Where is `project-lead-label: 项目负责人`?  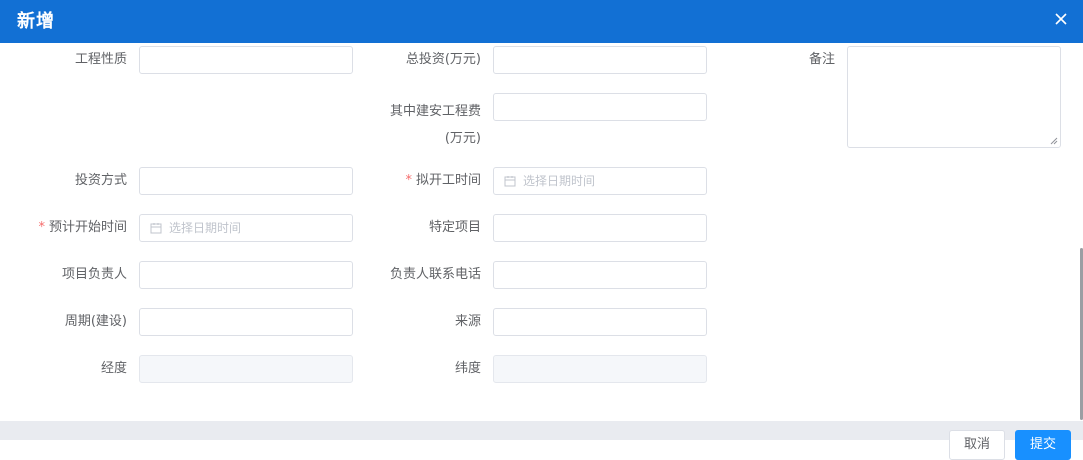 project-lead-label: 项目负责人 is located at coordinates (94, 274).